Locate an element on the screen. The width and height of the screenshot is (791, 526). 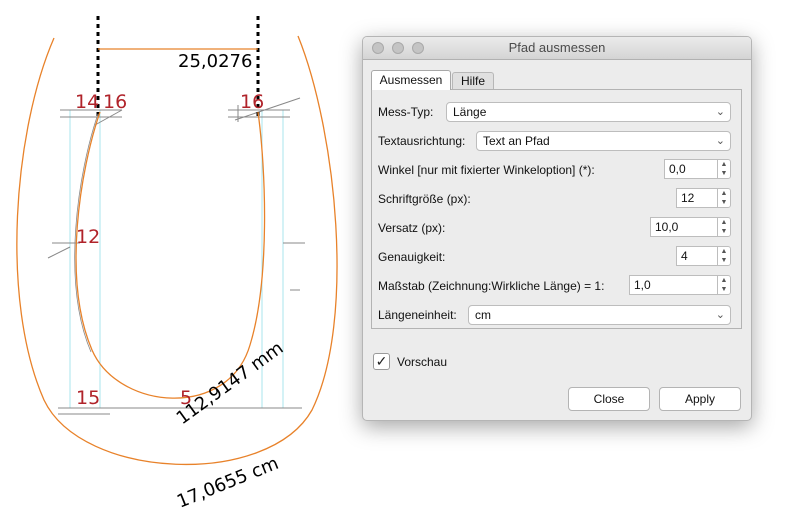
mess-typ-label: Mess-Typ: is located at coordinates (406, 112).